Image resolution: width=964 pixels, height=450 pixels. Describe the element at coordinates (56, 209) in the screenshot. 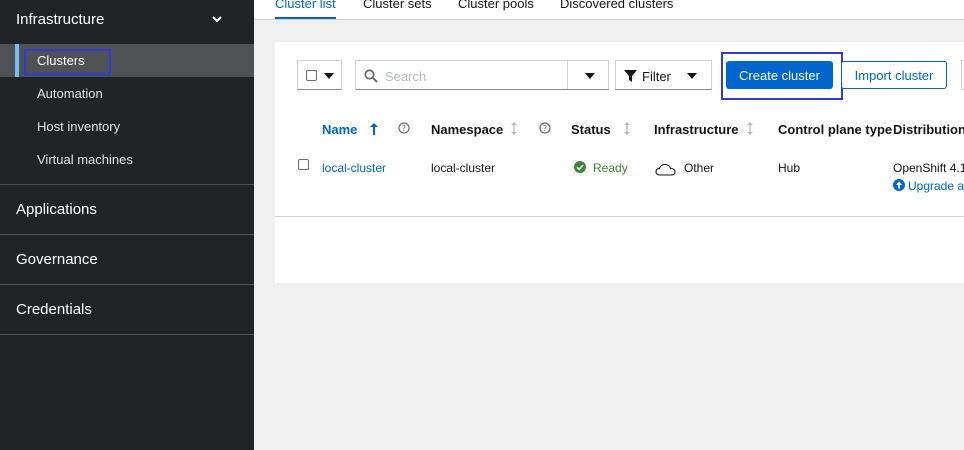

I see `nav-section-label: Applications` at that location.